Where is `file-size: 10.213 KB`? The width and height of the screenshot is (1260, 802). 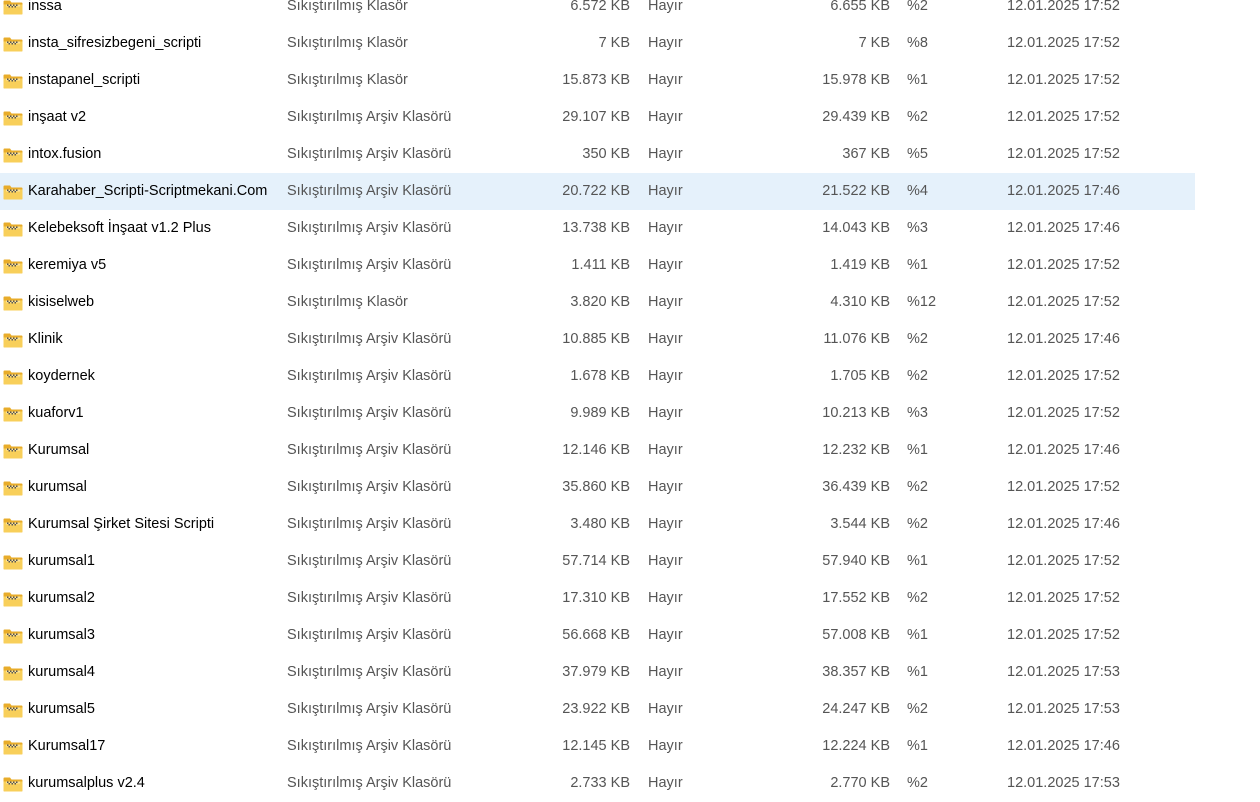 file-size: 10.213 KB is located at coordinates (856, 413).